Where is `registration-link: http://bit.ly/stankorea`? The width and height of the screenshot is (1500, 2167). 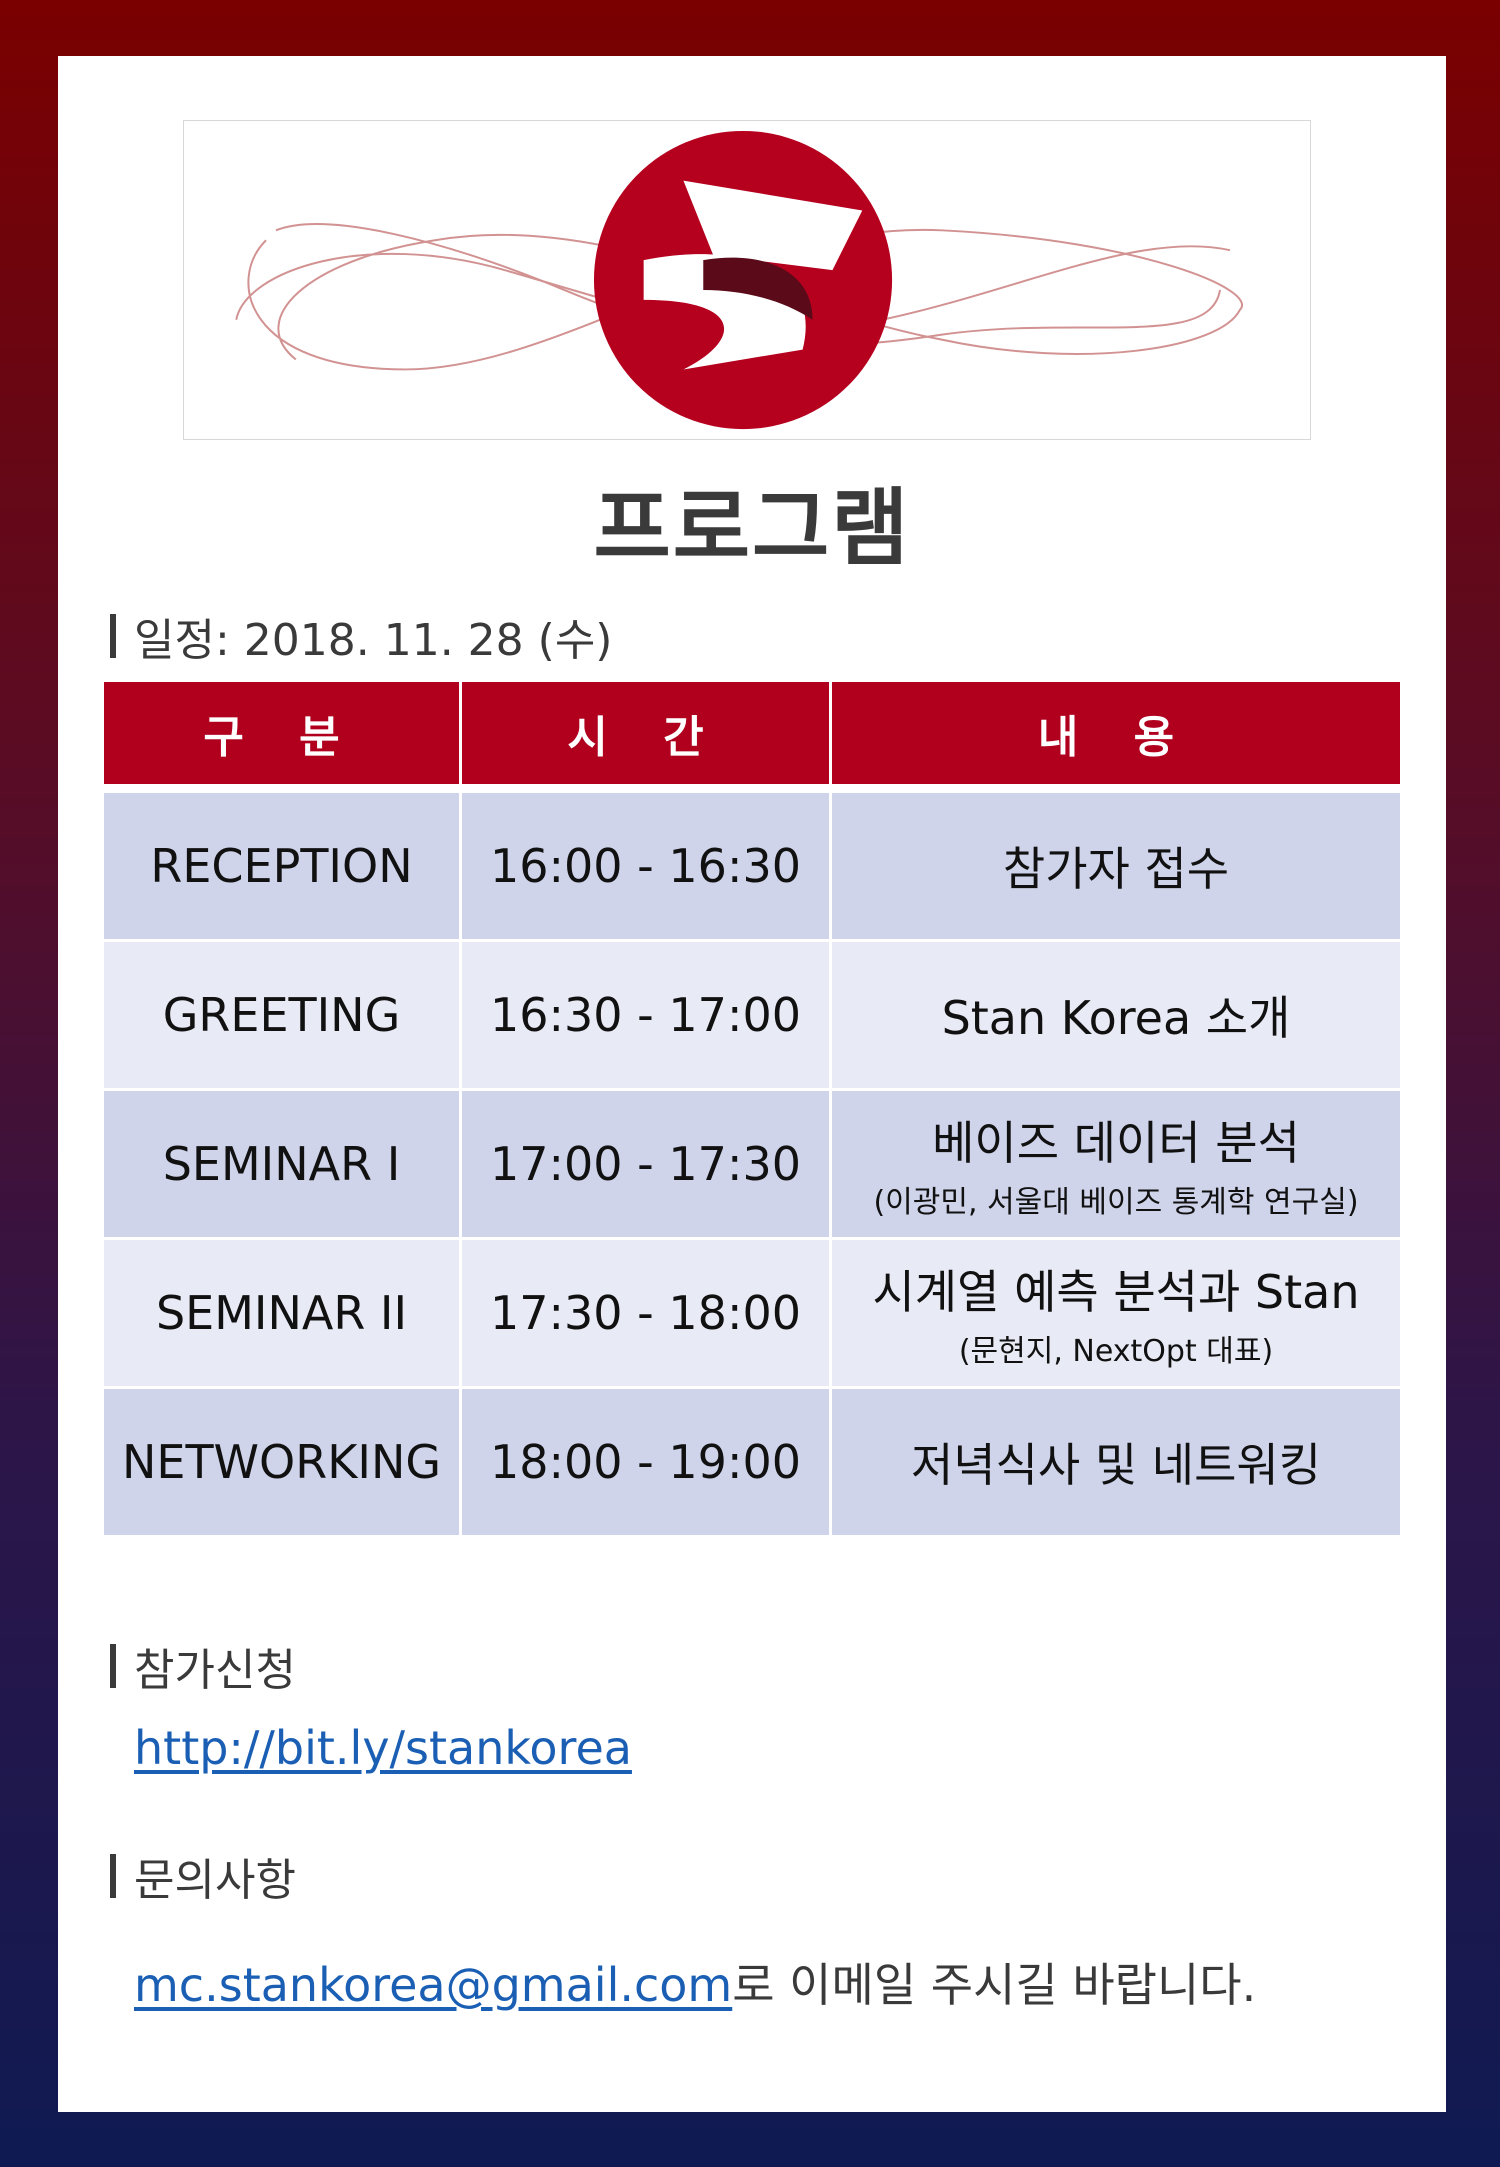
registration-link: http://bit.ly/stankorea is located at coordinates (383, 1748).